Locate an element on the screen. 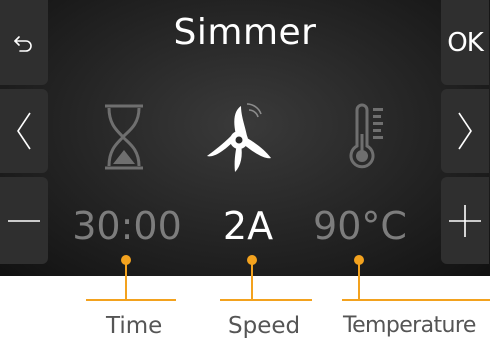 Image resolution: width=490 pixels, height=346 pixels. thermometer-icon is located at coordinates (367, 138).